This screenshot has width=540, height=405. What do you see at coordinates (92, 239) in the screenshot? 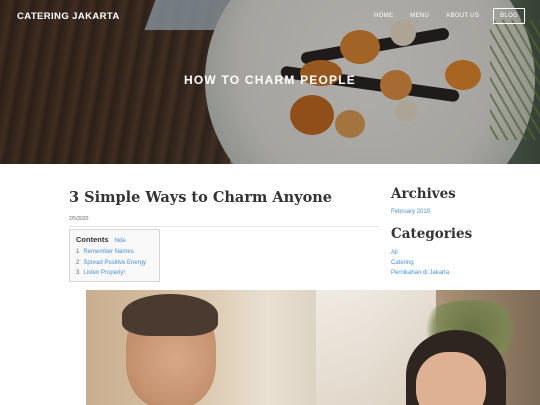
I see `toc-title: Contents` at bounding box center [92, 239].